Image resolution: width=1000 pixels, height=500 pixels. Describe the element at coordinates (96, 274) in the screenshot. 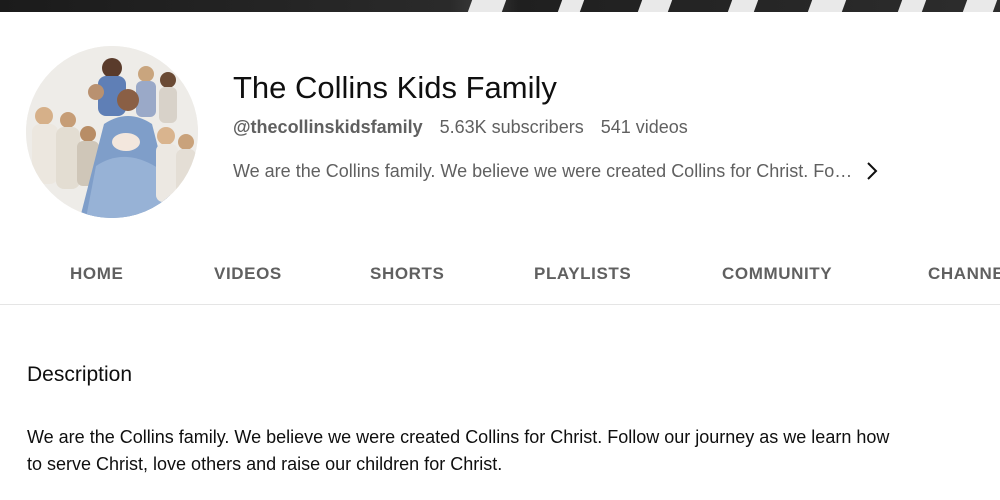

I see `tab-home: HOME` at that location.